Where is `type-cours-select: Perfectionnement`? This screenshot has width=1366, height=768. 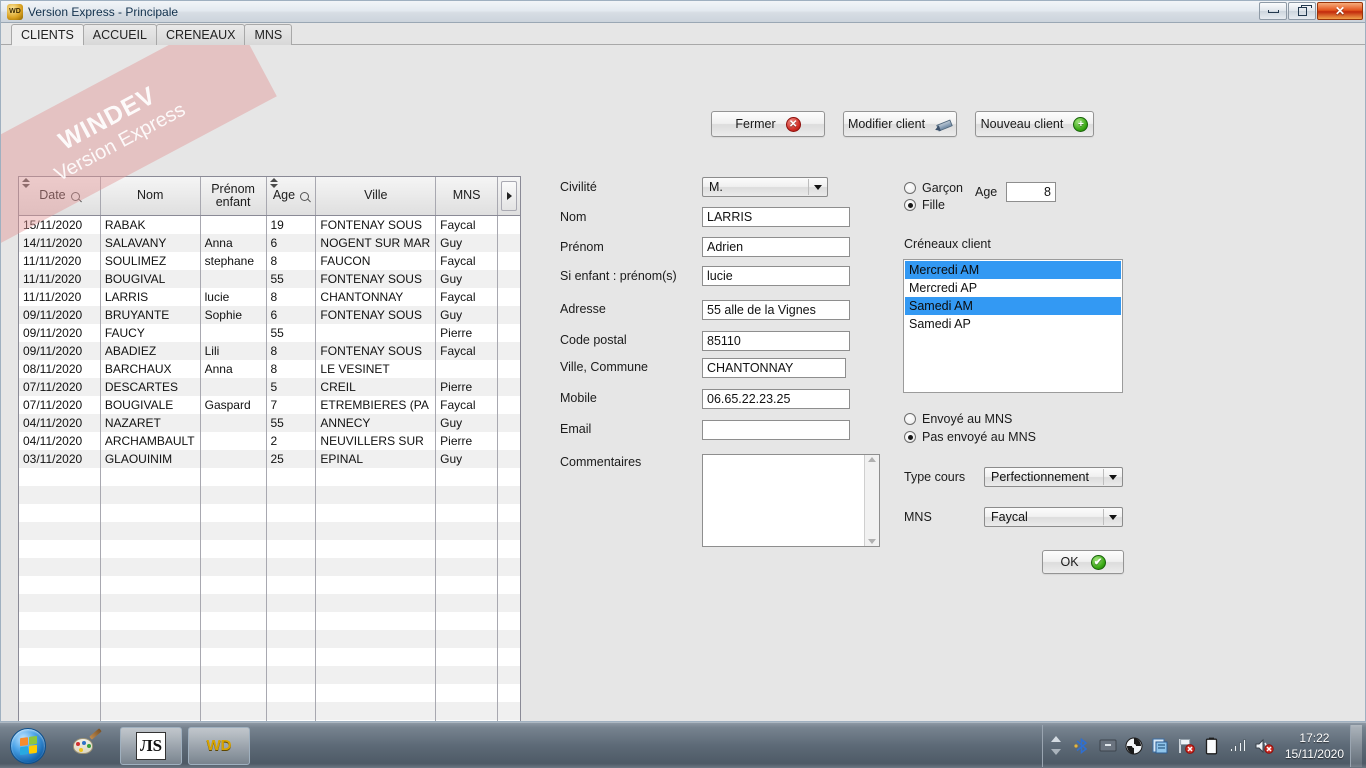 type-cours-select: Perfectionnement is located at coordinates (1053, 477).